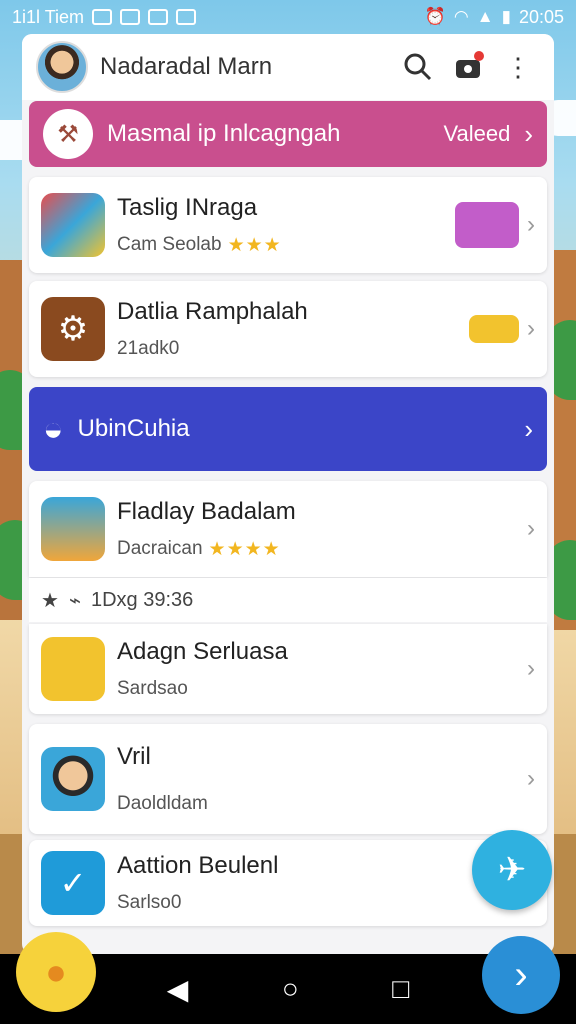 The image size is (576, 1024). What do you see at coordinates (186, 17) in the screenshot?
I see `screen-icon` at bounding box center [186, 17].